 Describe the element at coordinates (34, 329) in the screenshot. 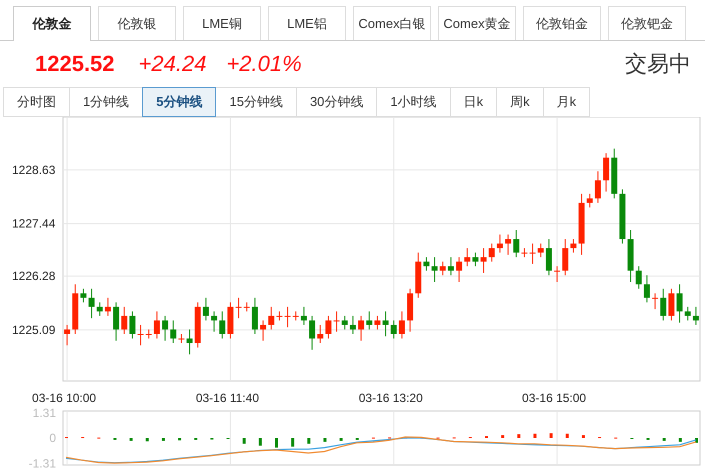

I see `y-axis-label: 1225.09` at that location.